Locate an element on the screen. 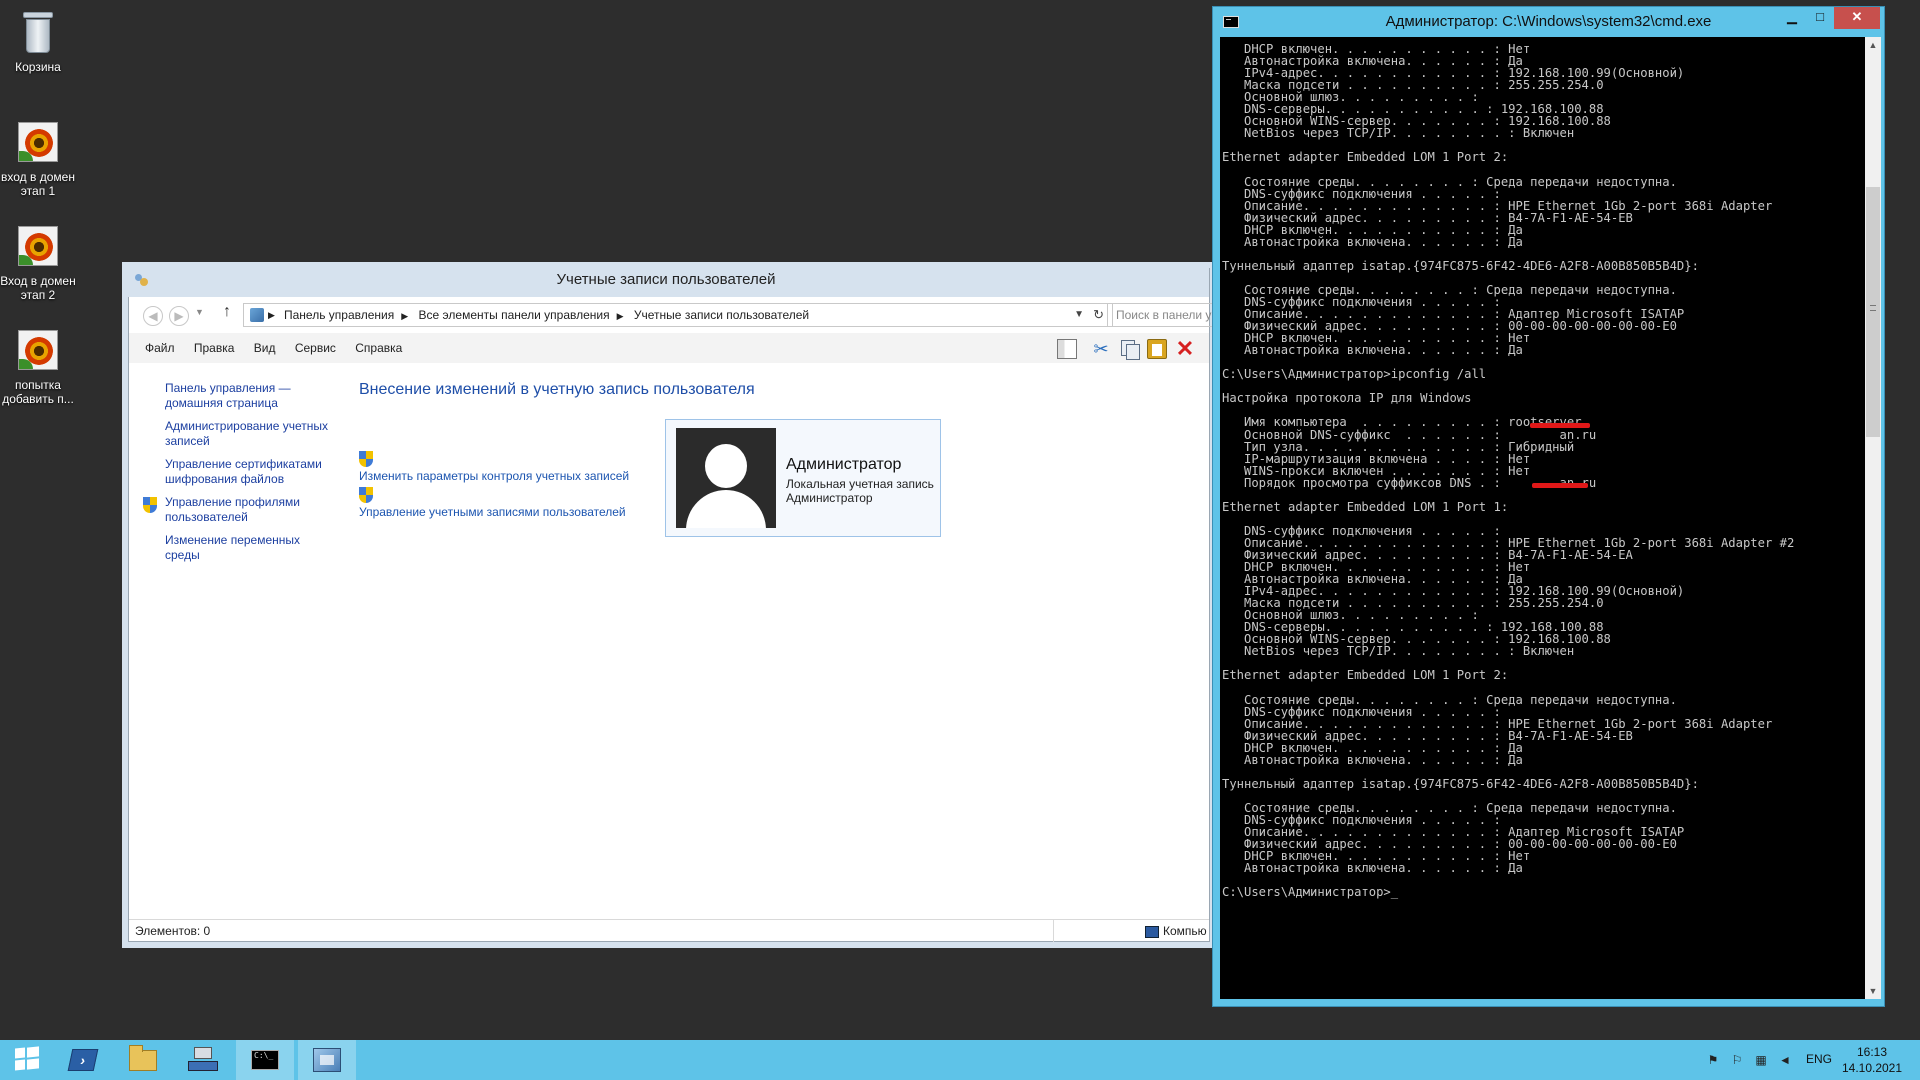 Image resolution: width=1920 pixels, height=1080 pixels. taskbar: › C:\_ ⚑ ⚐ ▦ ◄ ENG 16:13 14.10.2021 is located at coordinates (960, 1060).